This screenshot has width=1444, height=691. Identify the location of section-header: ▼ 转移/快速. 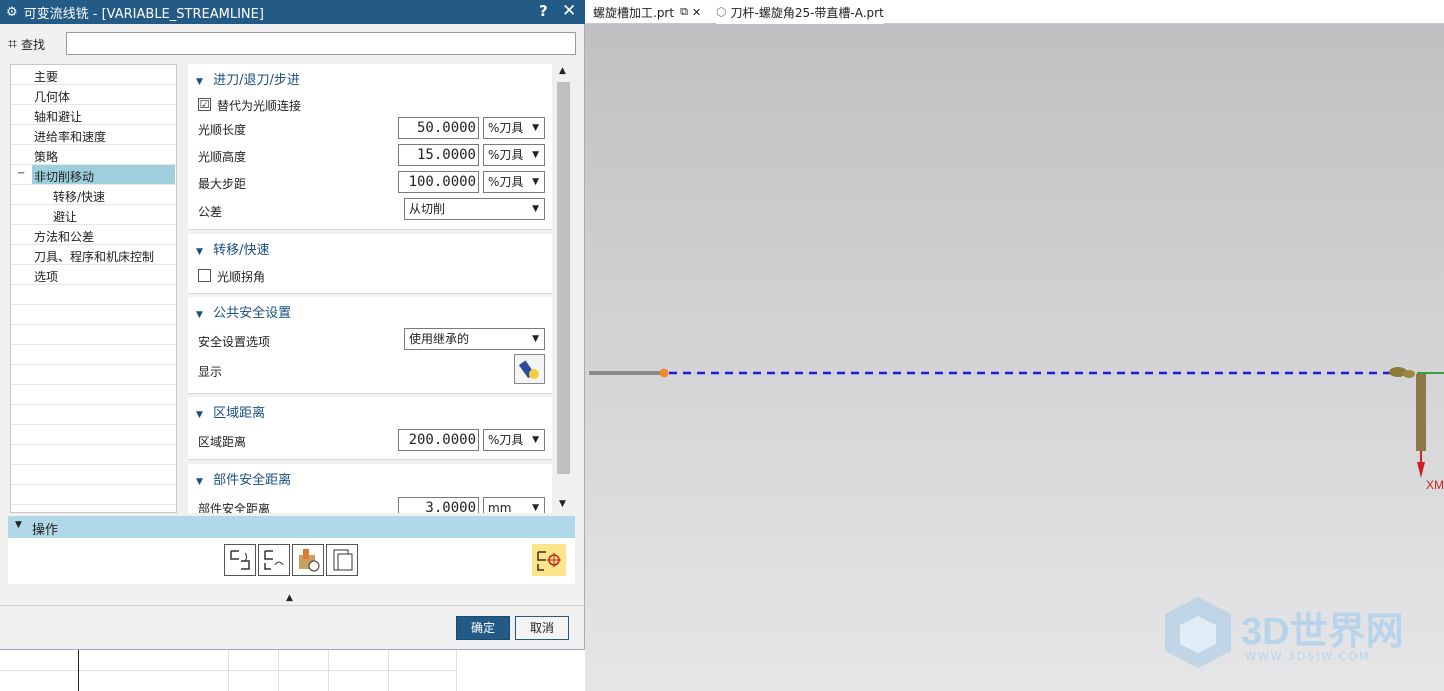
(232, 248).